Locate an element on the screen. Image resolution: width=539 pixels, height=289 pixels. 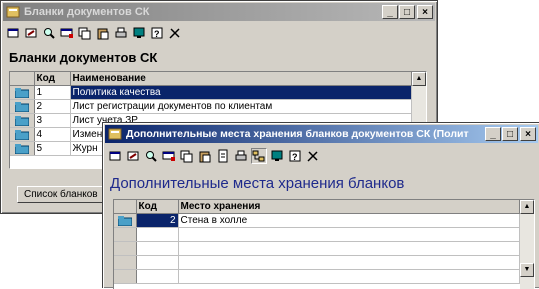
vertical-scrollbar: ▲ ▼ is located at coordinates (527, 244).